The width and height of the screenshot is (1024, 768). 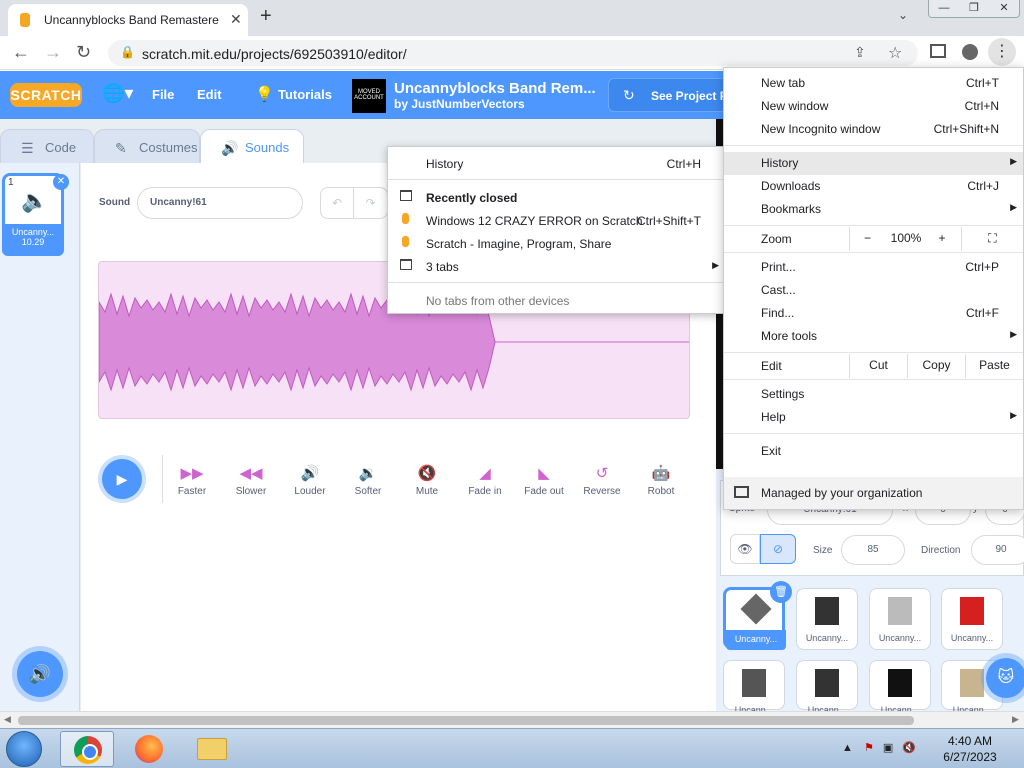 I want to click on menu-item-new-tab: New tab Ctrl+T, so click(x=873, y=83).